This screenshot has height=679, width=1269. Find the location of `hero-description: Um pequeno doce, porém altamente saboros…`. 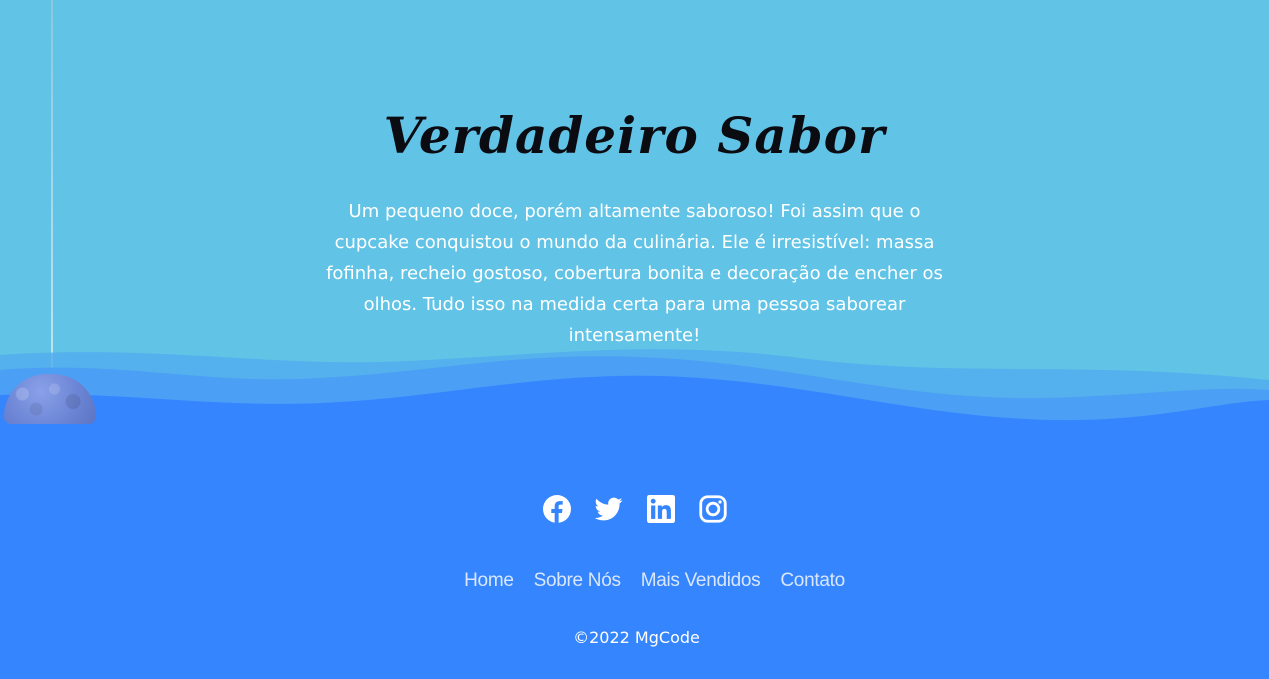

hero-description: Um pequeno doce, porém altamente saboros… is located at coordinates (634, 273).